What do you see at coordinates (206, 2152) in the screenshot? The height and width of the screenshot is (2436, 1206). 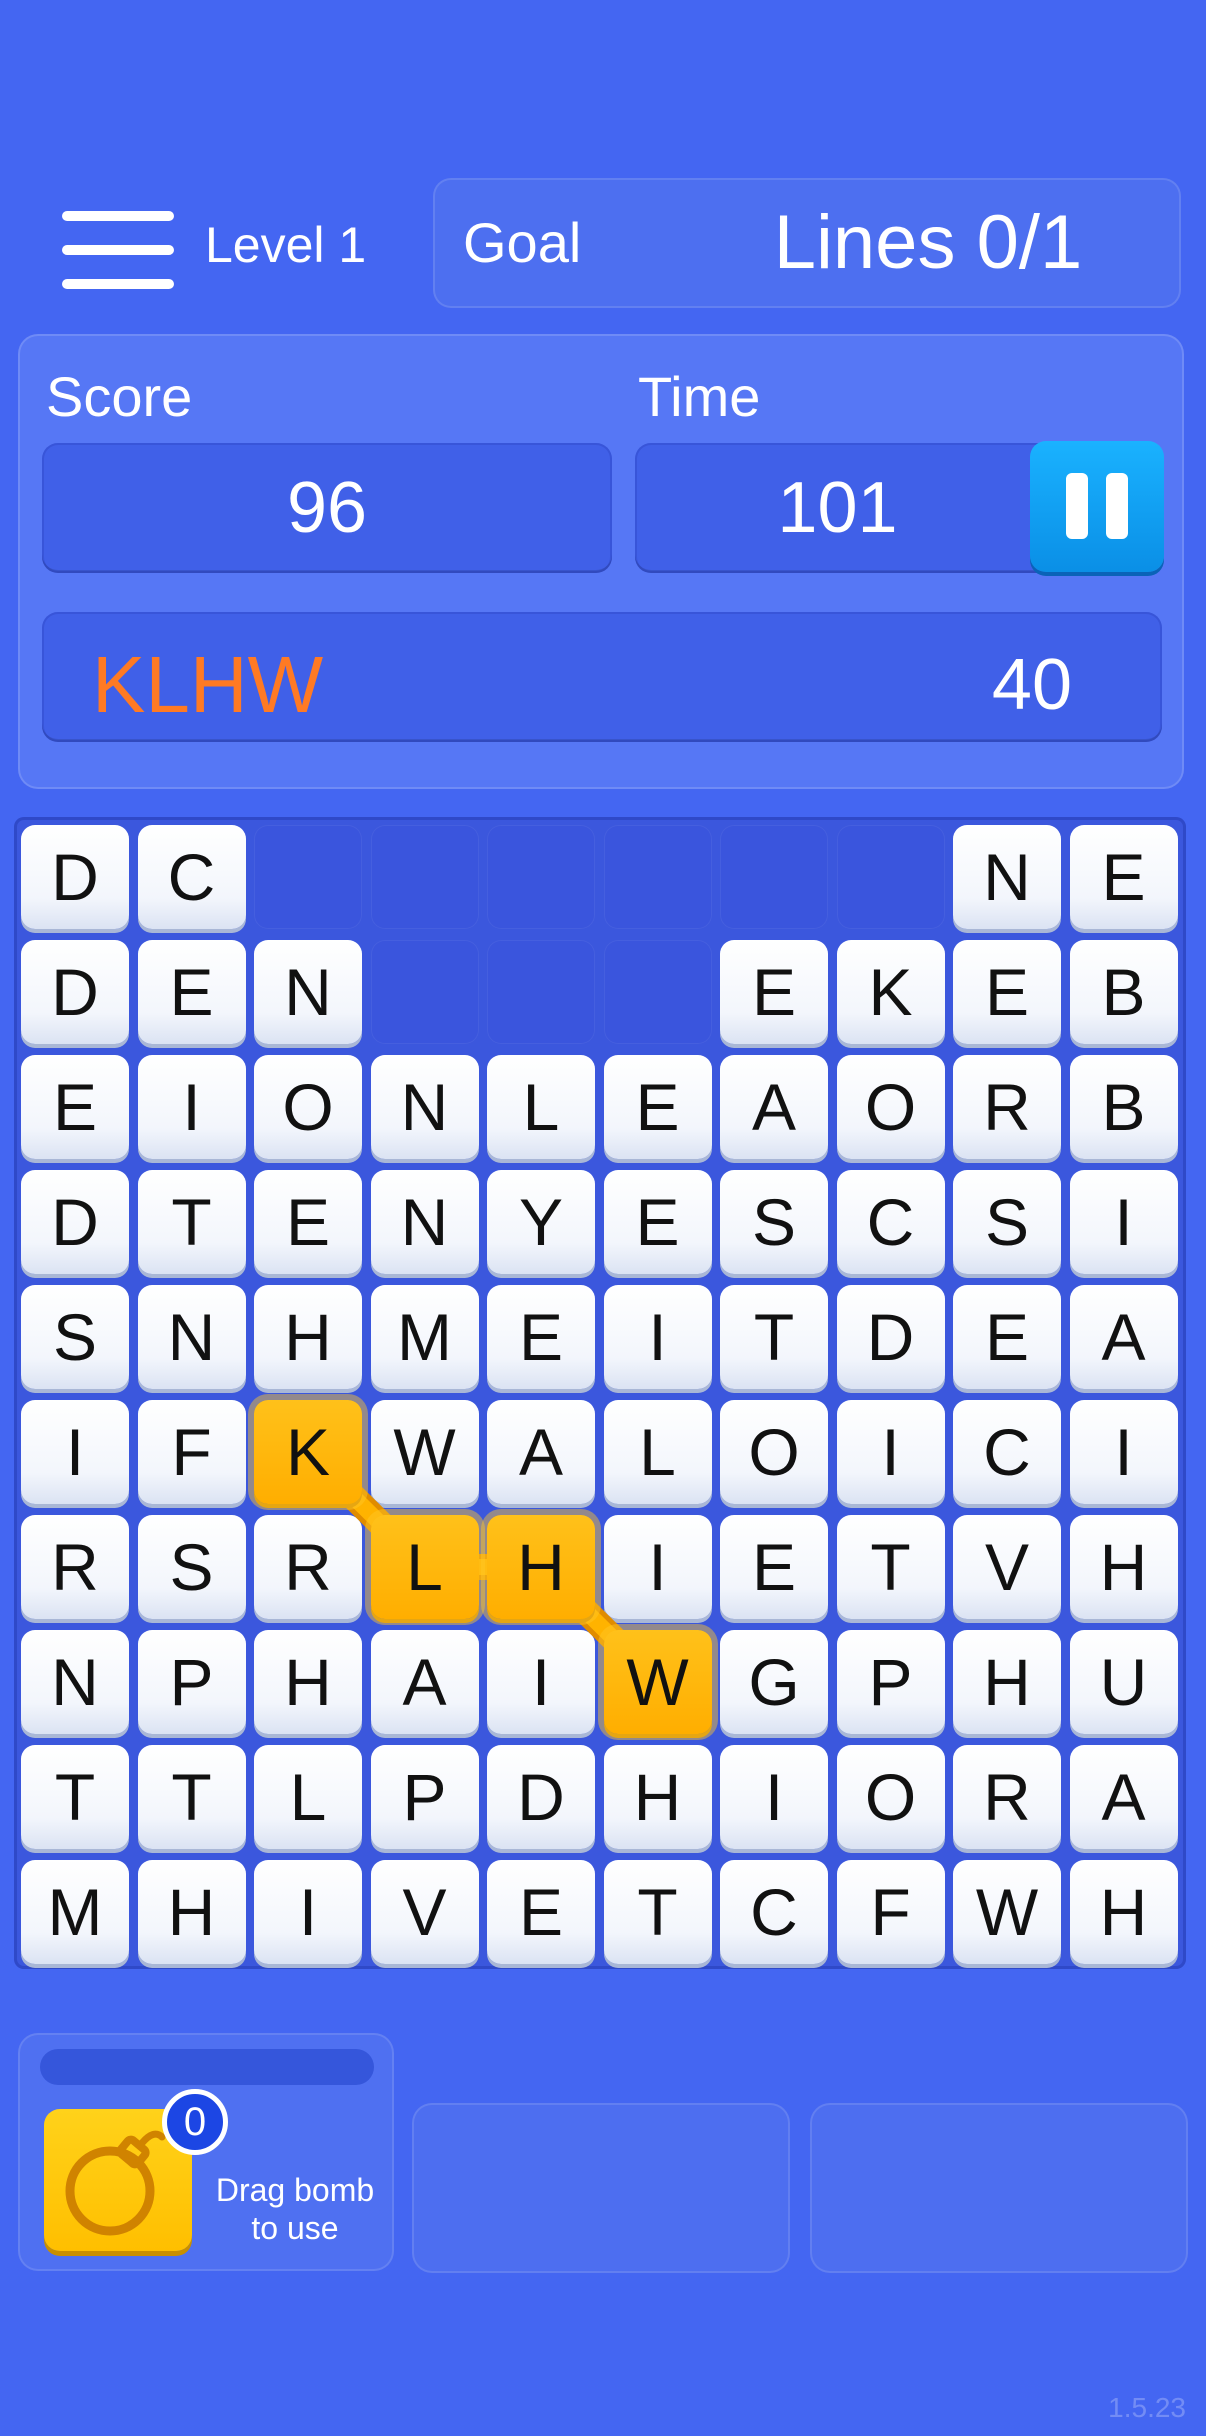 I see `bomb-powerup-panel: 0 Drag bomb to use` at bounding box center [206, 2152].